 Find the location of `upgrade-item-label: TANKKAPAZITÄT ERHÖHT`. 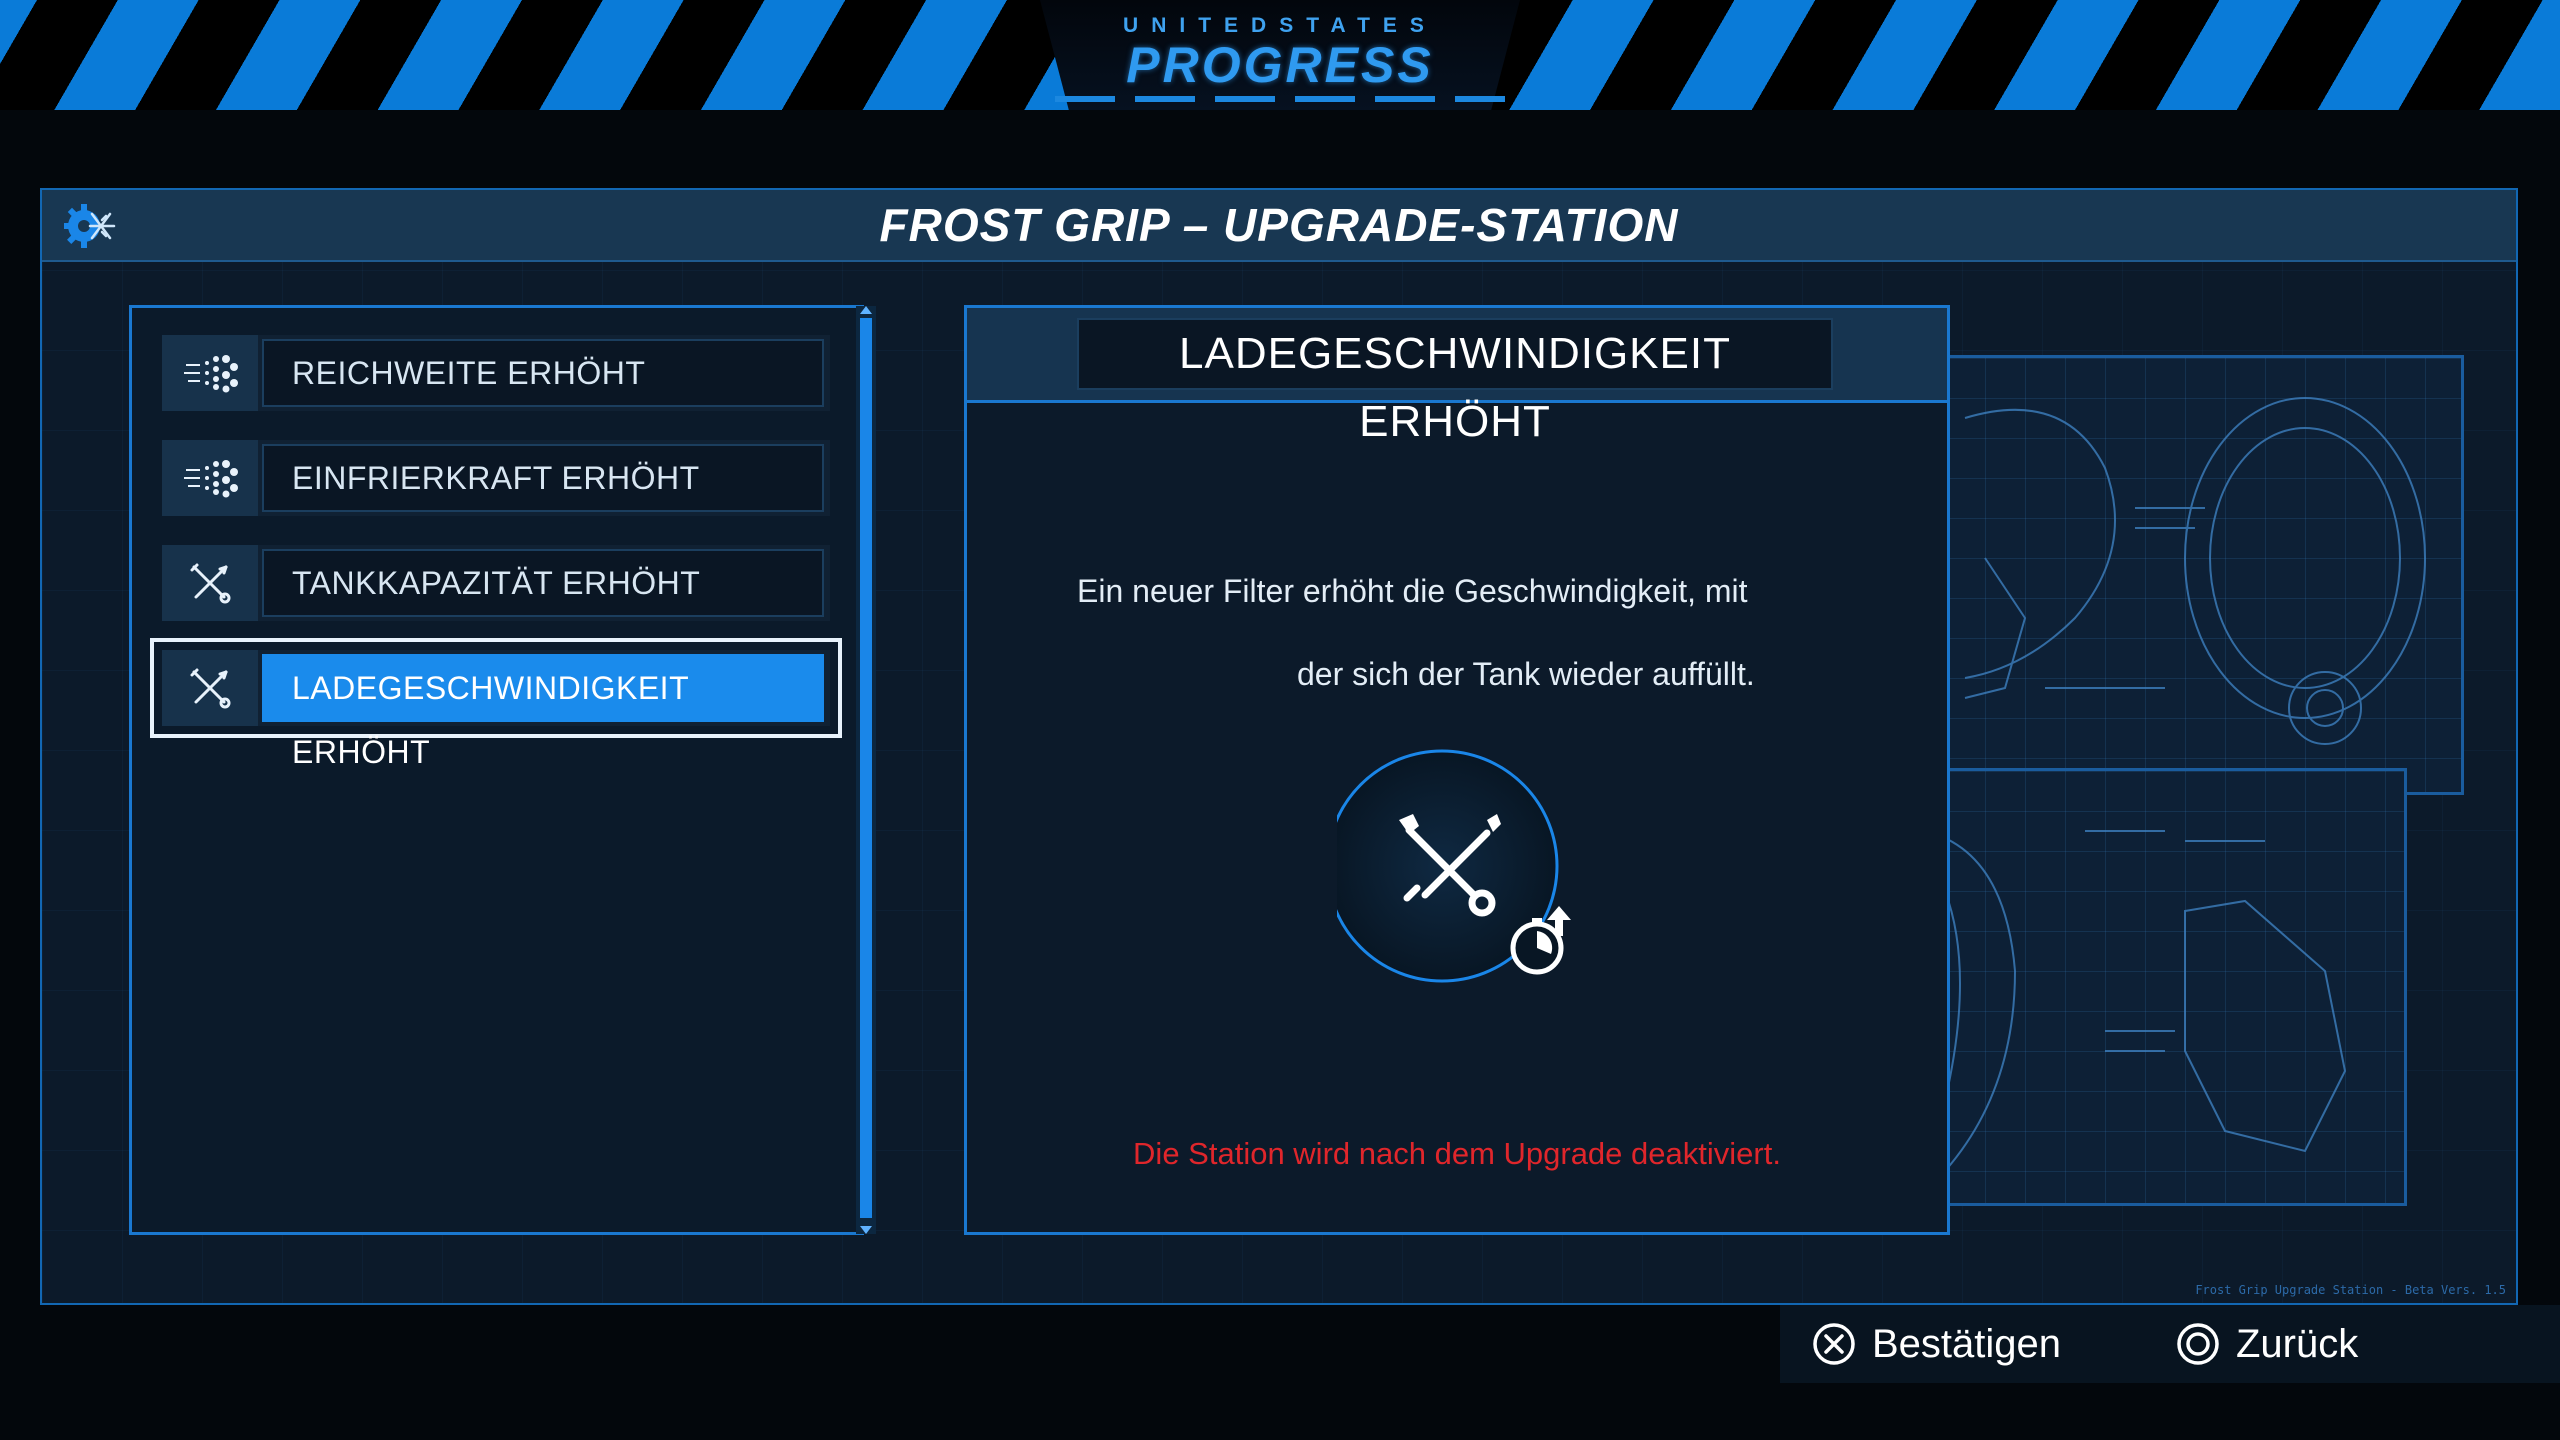

upgrade-item-label: TANKKAPAZITÄT ERHÖHT is located at coordinates (496, 583).